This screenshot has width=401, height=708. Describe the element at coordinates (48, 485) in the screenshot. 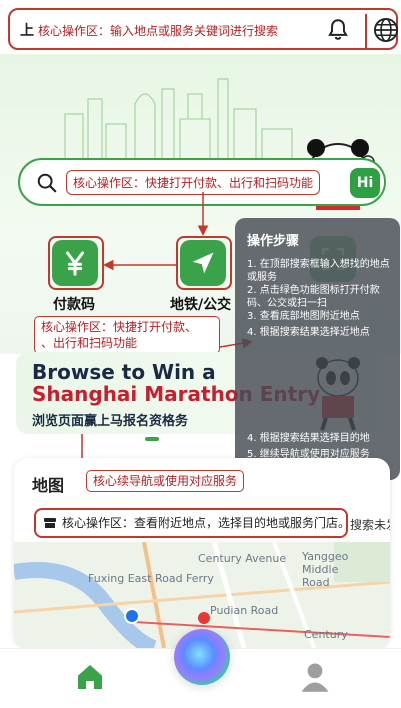

I see `map-title: 地图` at that location.